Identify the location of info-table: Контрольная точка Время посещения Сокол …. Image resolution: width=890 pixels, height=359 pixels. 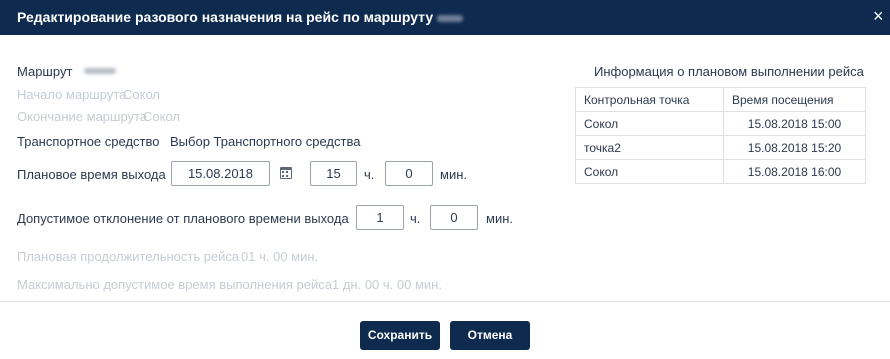
(720, 135).